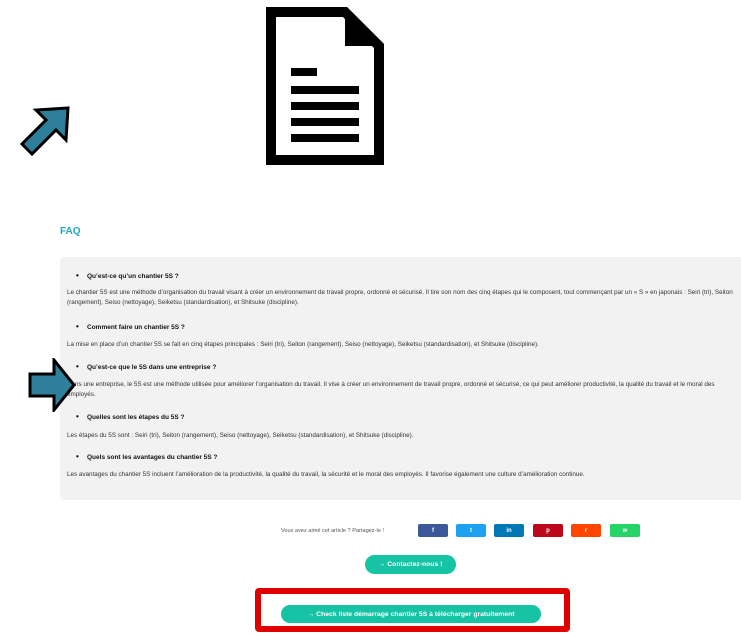 The image size is (741, 634). I want to click on whatsapp-icon: w, so click(625, 530).